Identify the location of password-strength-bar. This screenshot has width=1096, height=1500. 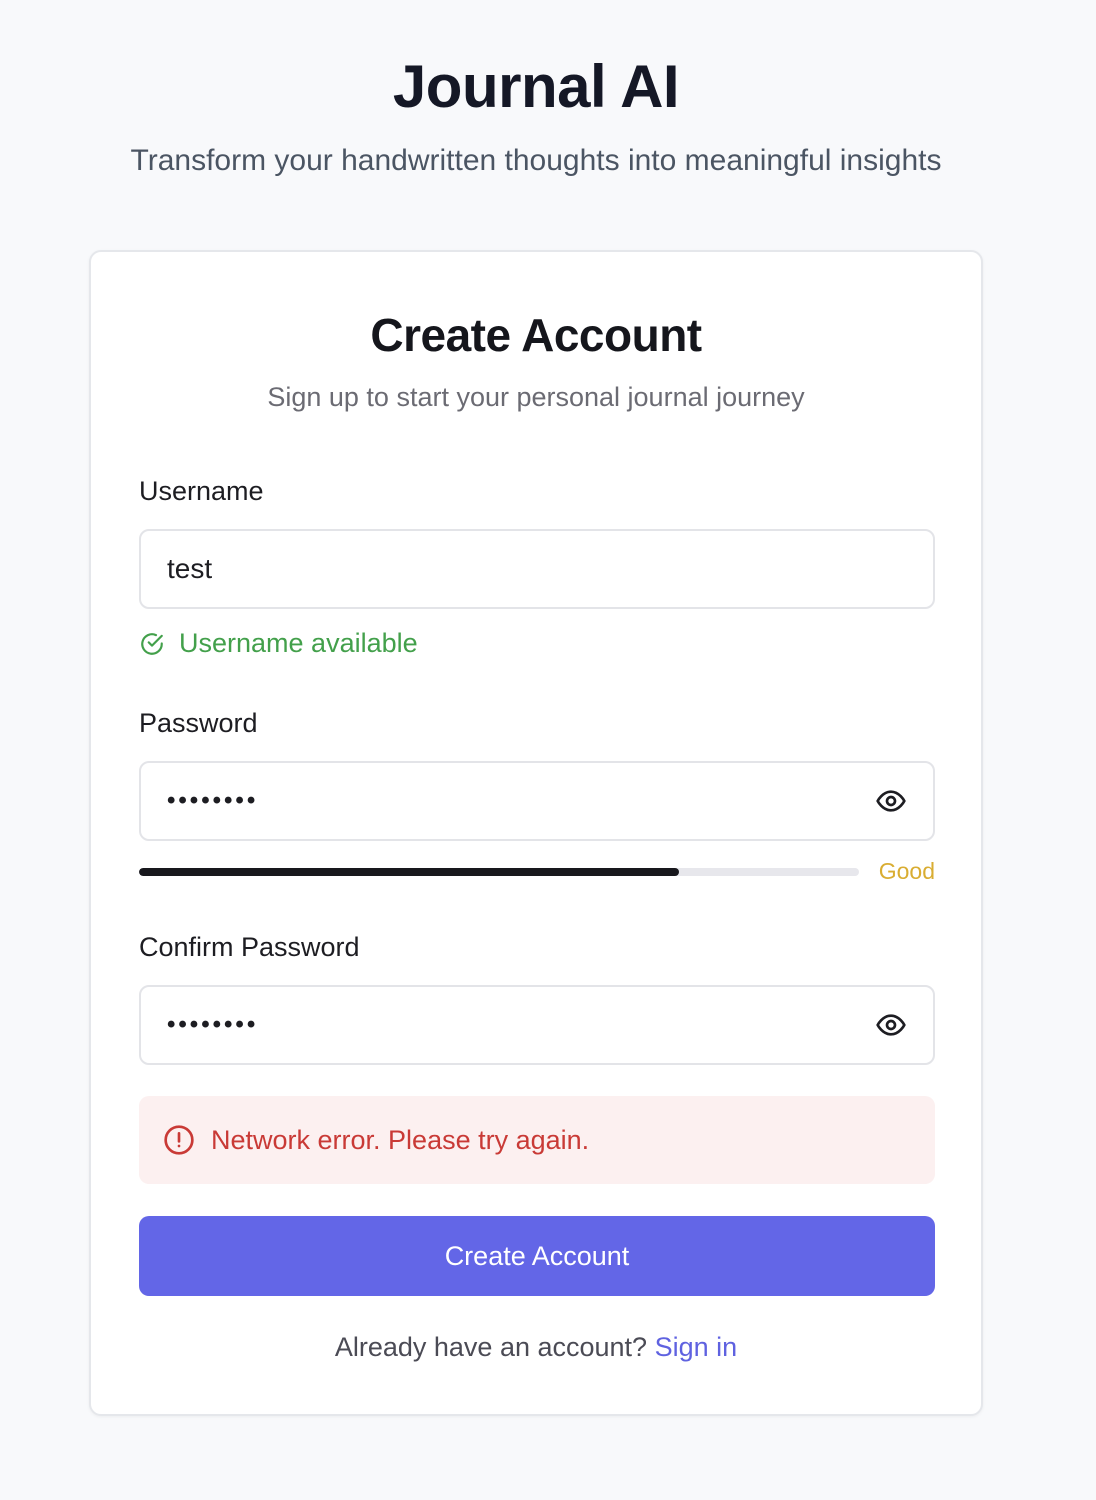
(499, 872).